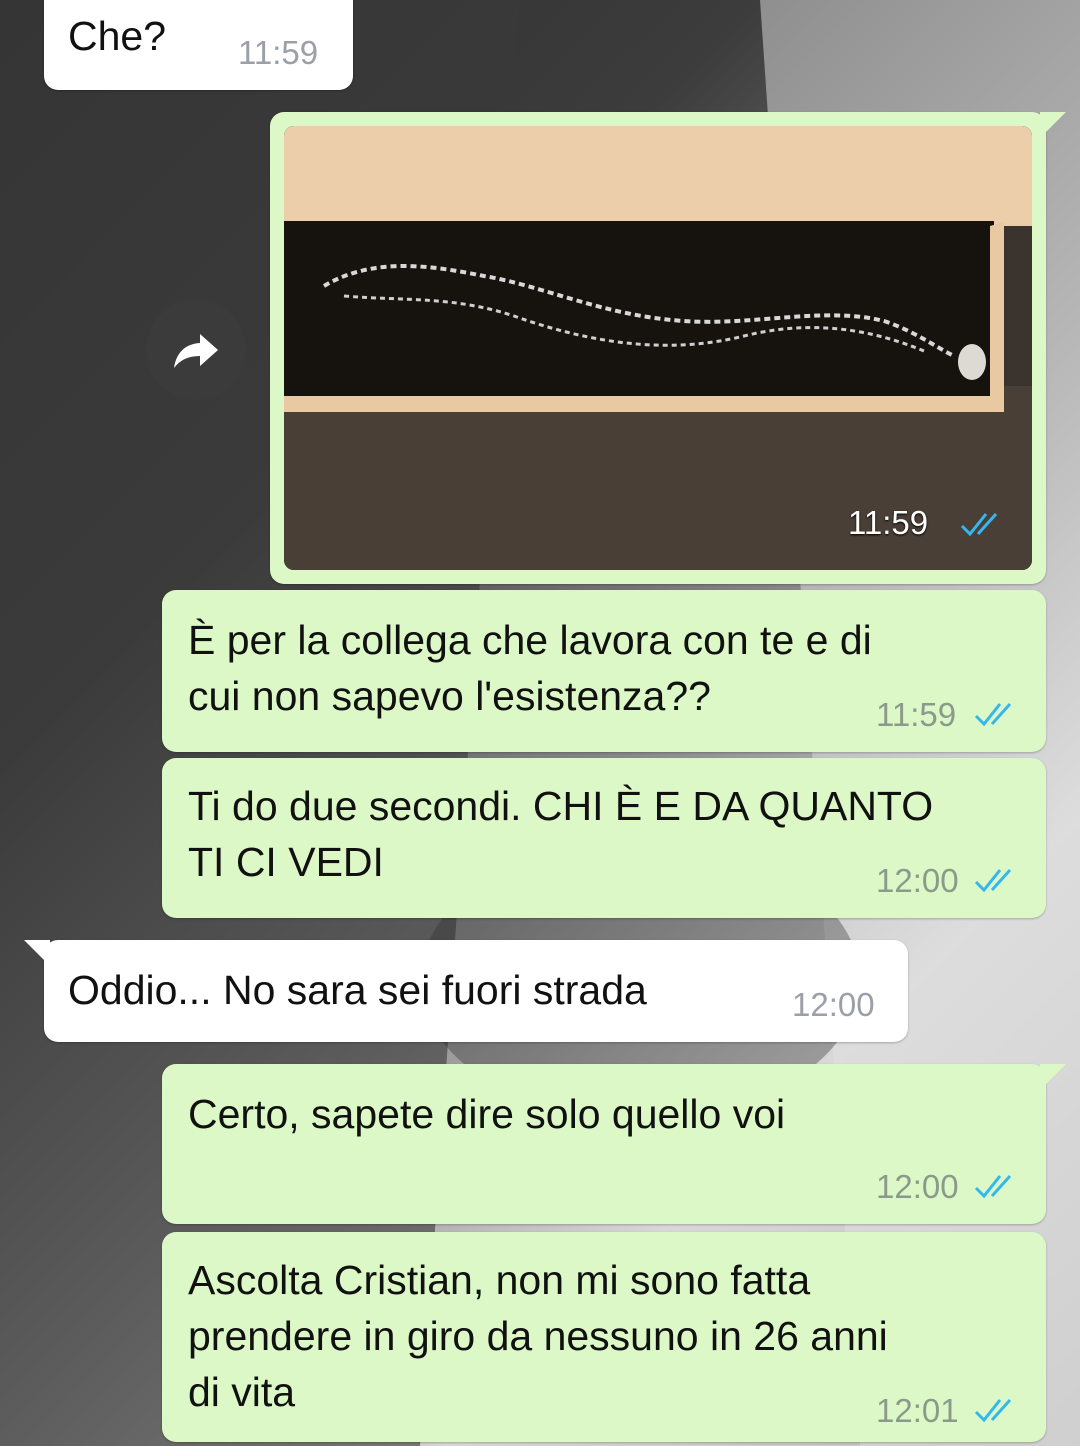 The height and width of the screenshot is (1446, 1080). I want to click on message-text-line-3: di vita, so click(242, 1392).